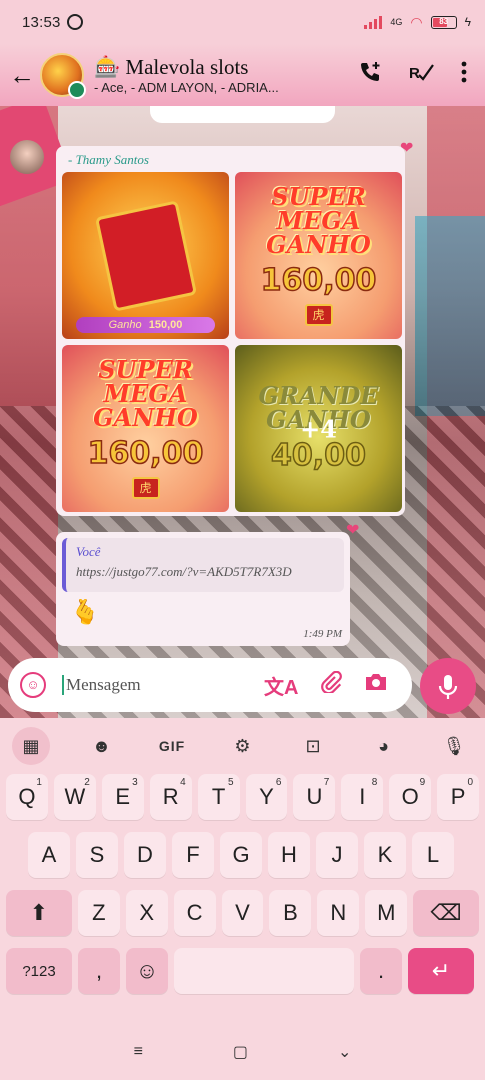 The height and width of the screenshot is (1080, 485). I want to click on wifi-icon: ◠, so click(416, 21).